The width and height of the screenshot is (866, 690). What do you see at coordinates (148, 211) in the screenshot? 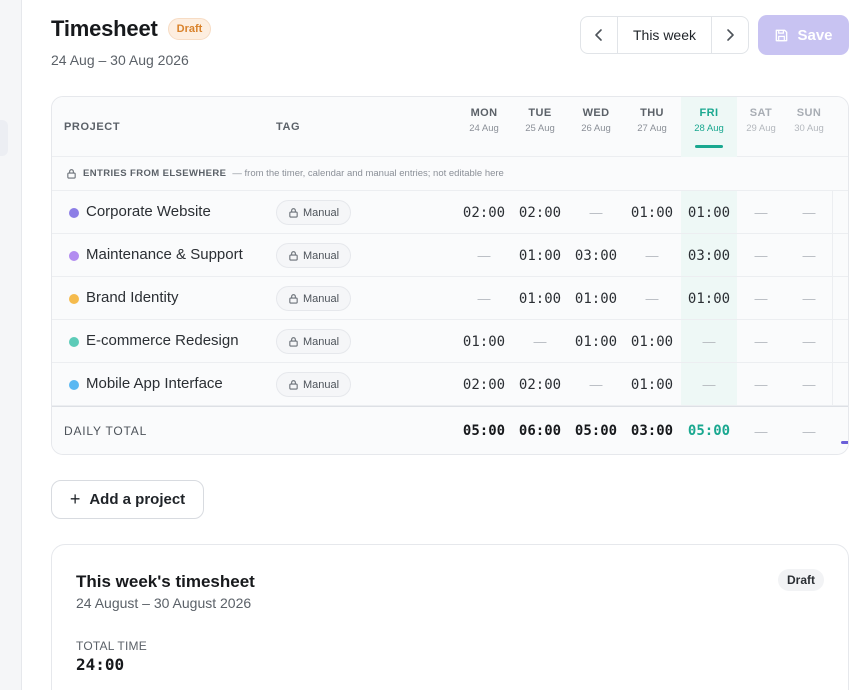
I see `project-name: Corporate Website` at bounding box center [148, 211].